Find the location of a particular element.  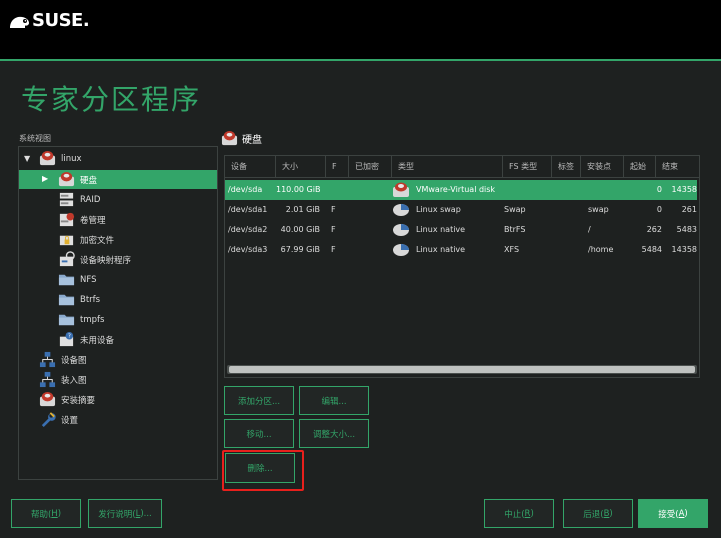

back-button: 后退(B) is located at coordinates (598, 513).